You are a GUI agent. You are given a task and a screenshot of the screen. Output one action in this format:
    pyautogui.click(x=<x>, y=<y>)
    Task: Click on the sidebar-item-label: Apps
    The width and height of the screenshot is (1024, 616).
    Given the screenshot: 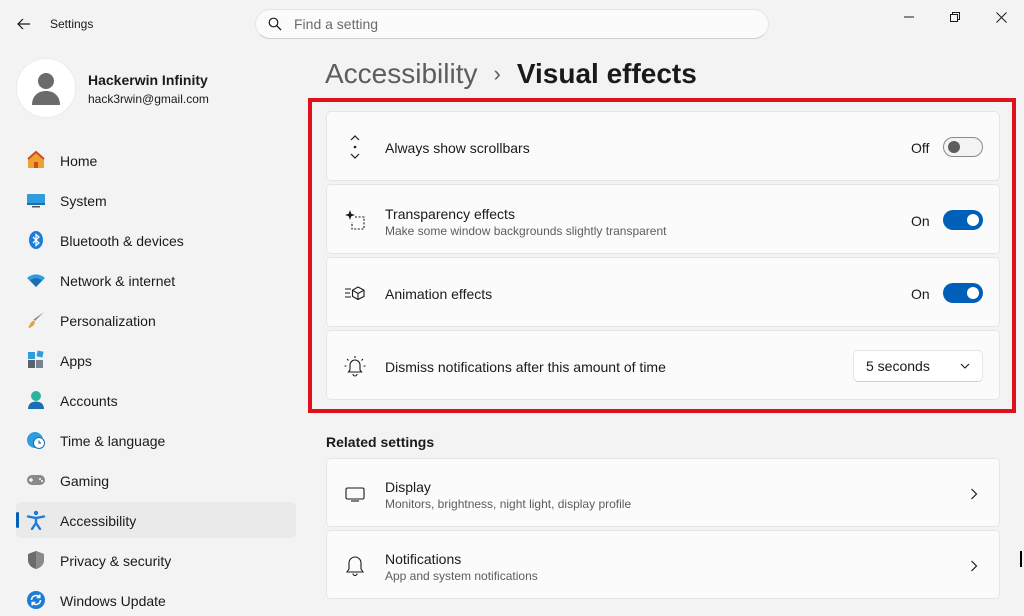 What is the action you would take?
    pyautogui.click(x=76, y=361)
    